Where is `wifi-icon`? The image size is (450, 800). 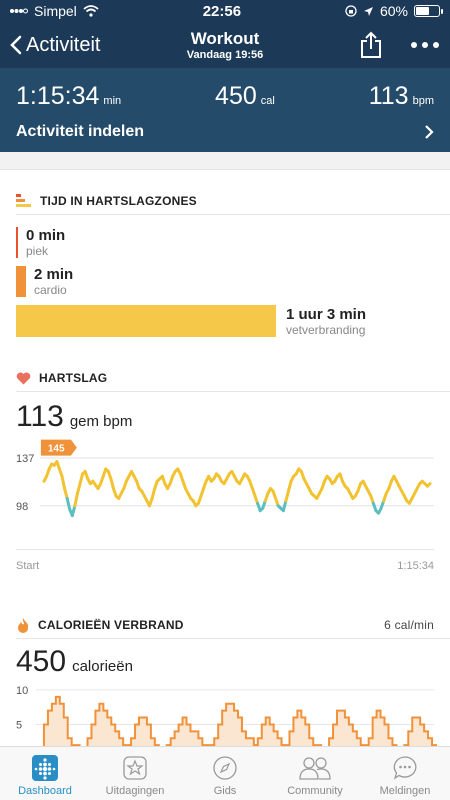 wifi-icon is located at coordinates (91, 11).